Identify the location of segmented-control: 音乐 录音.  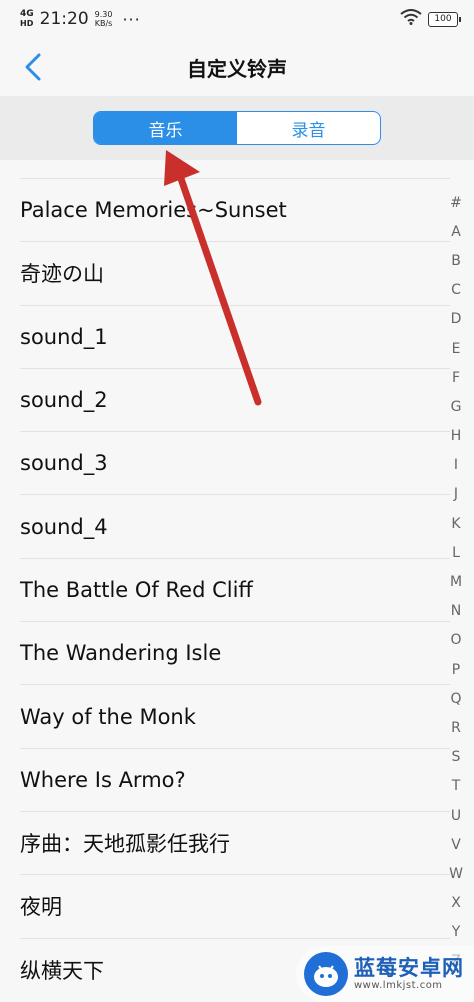
(237, 128).